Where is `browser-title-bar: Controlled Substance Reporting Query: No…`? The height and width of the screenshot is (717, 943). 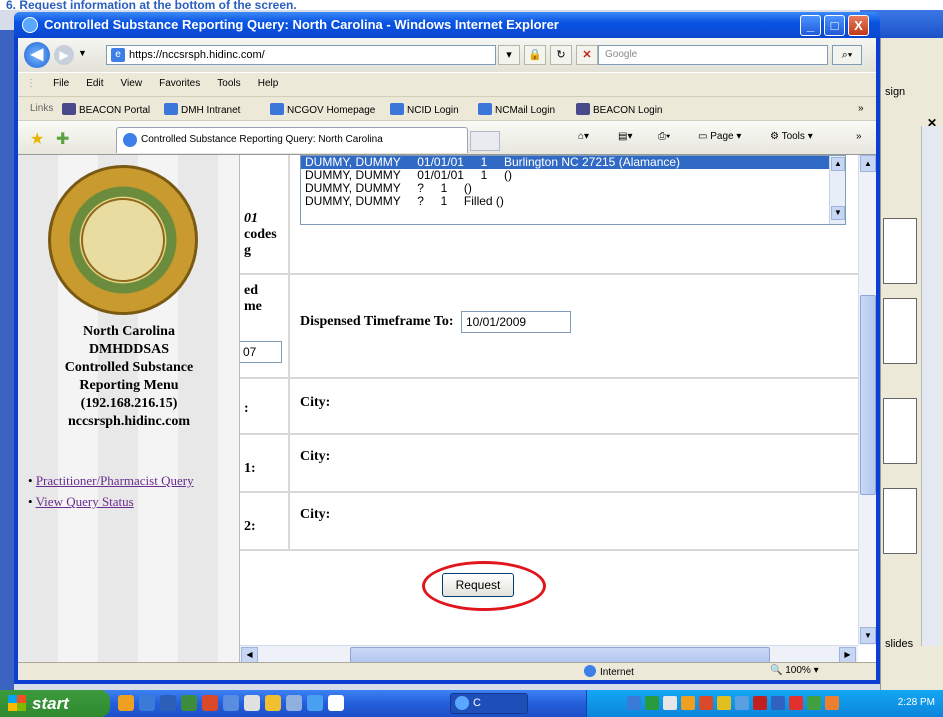
browser-title-bar: Controlled Substance Reporting Query: No… is located at coordinates (447, 25).